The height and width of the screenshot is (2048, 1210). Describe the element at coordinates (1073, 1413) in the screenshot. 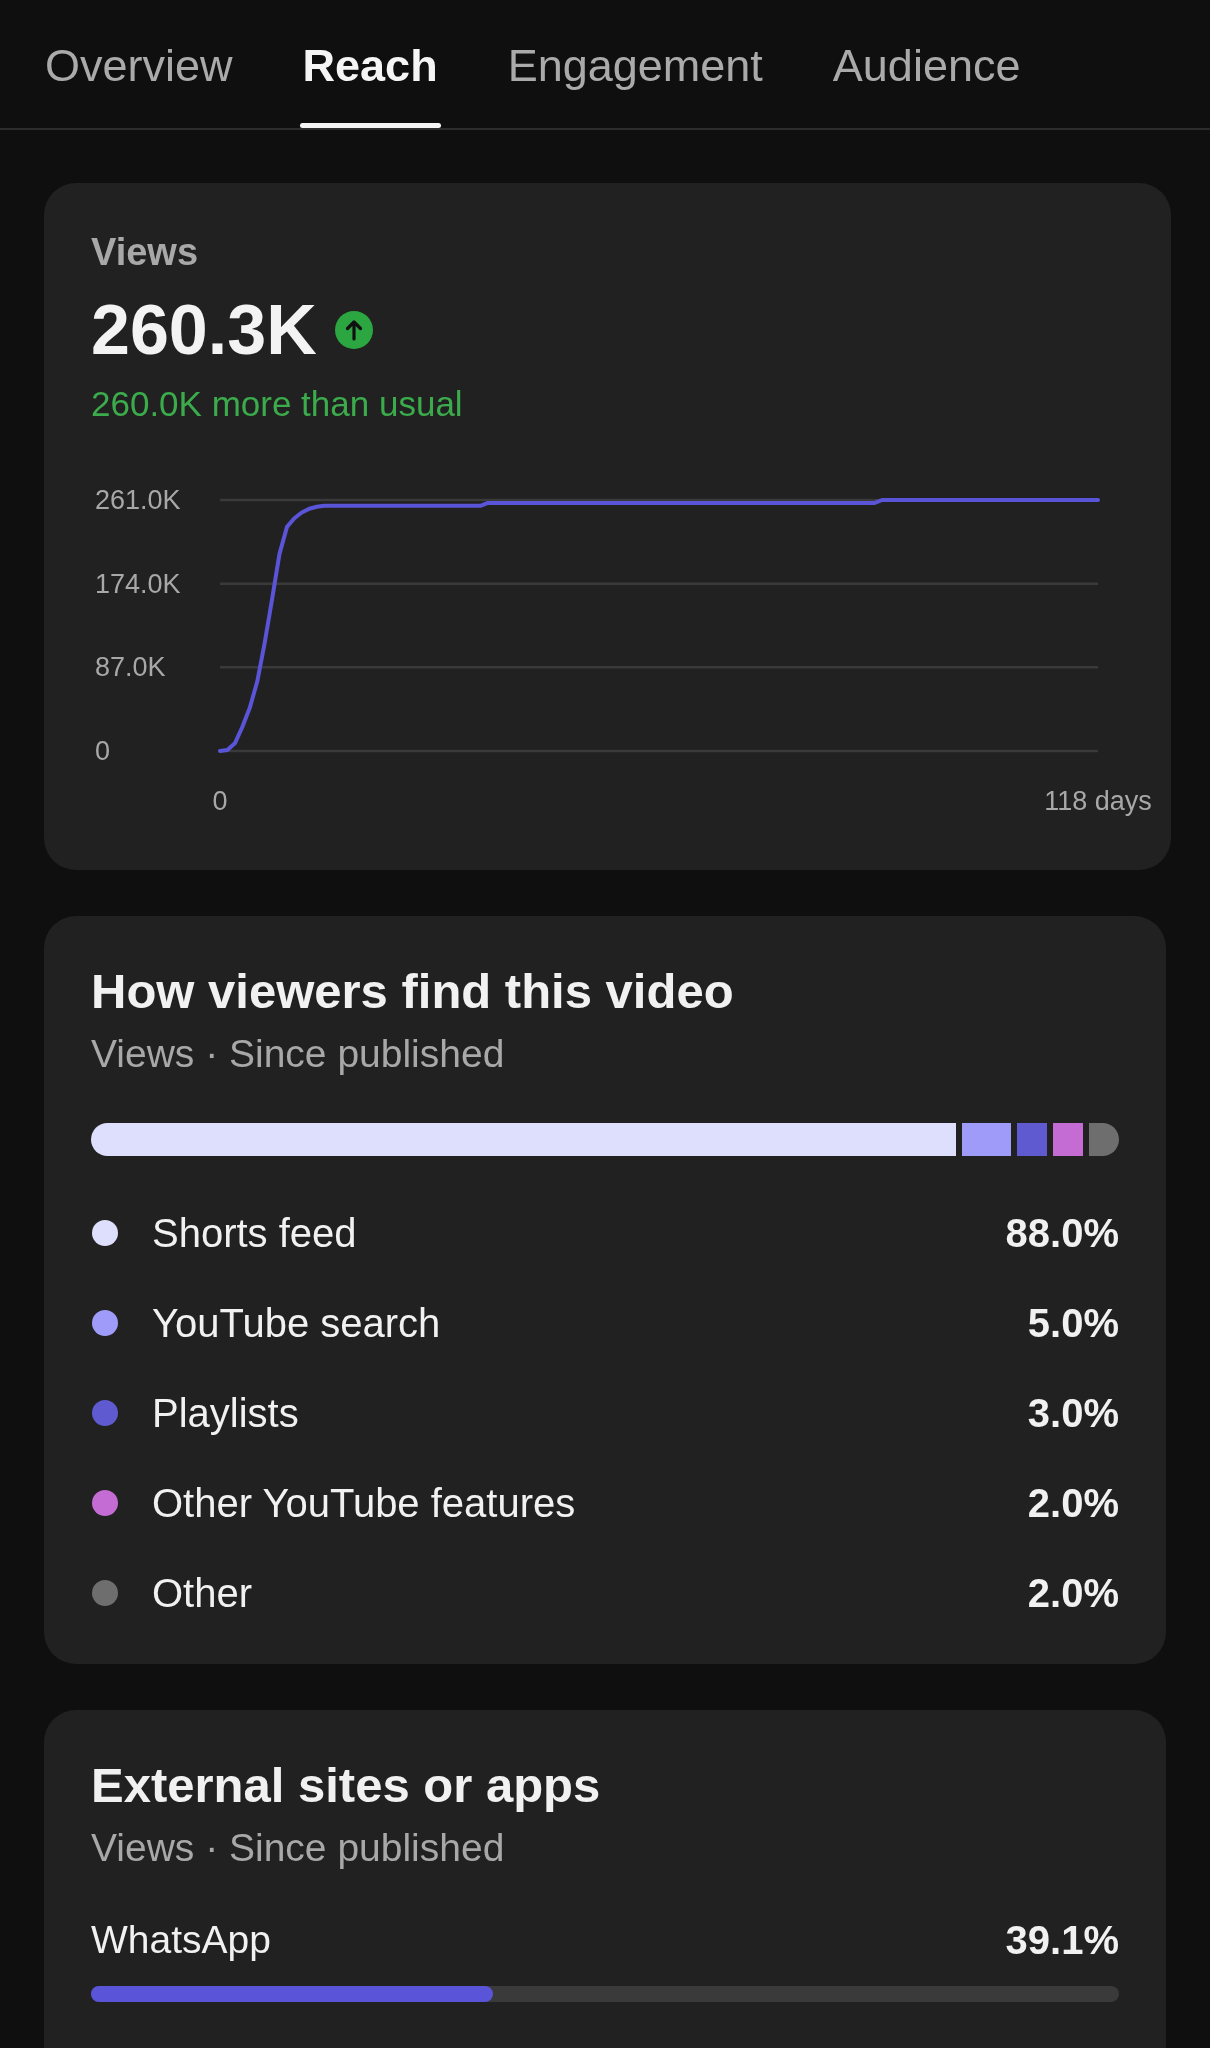

I see `source-percent: 3.0%` at that location.